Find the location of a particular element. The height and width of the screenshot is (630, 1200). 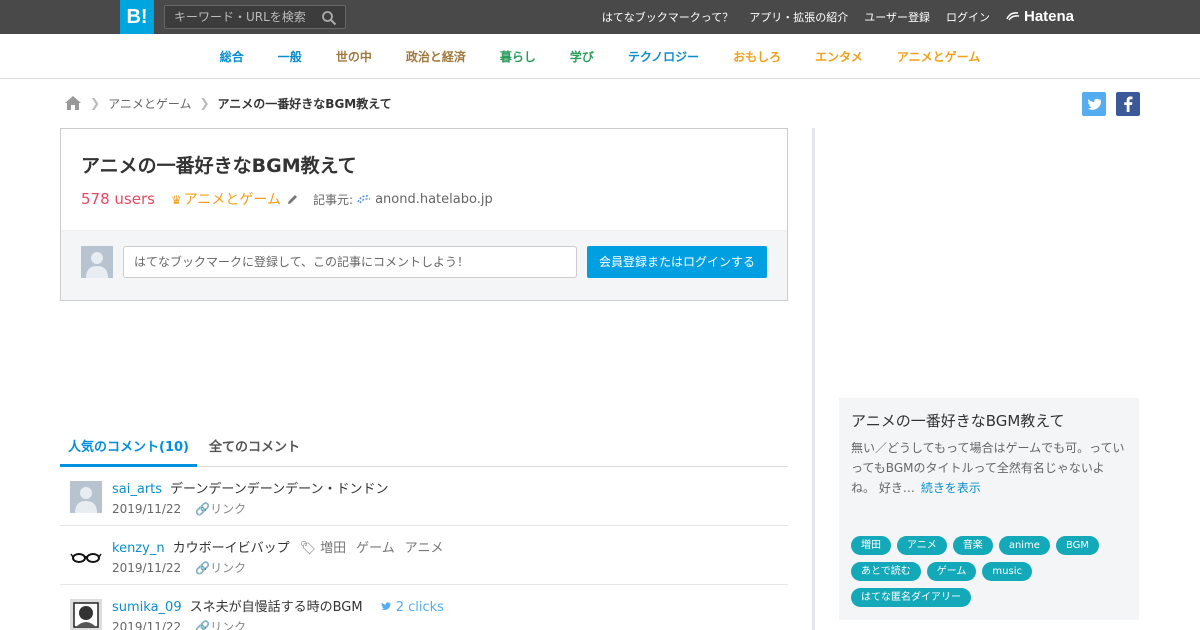

category-nav-item: 政治と経済 is located at coordinates (436, 56).